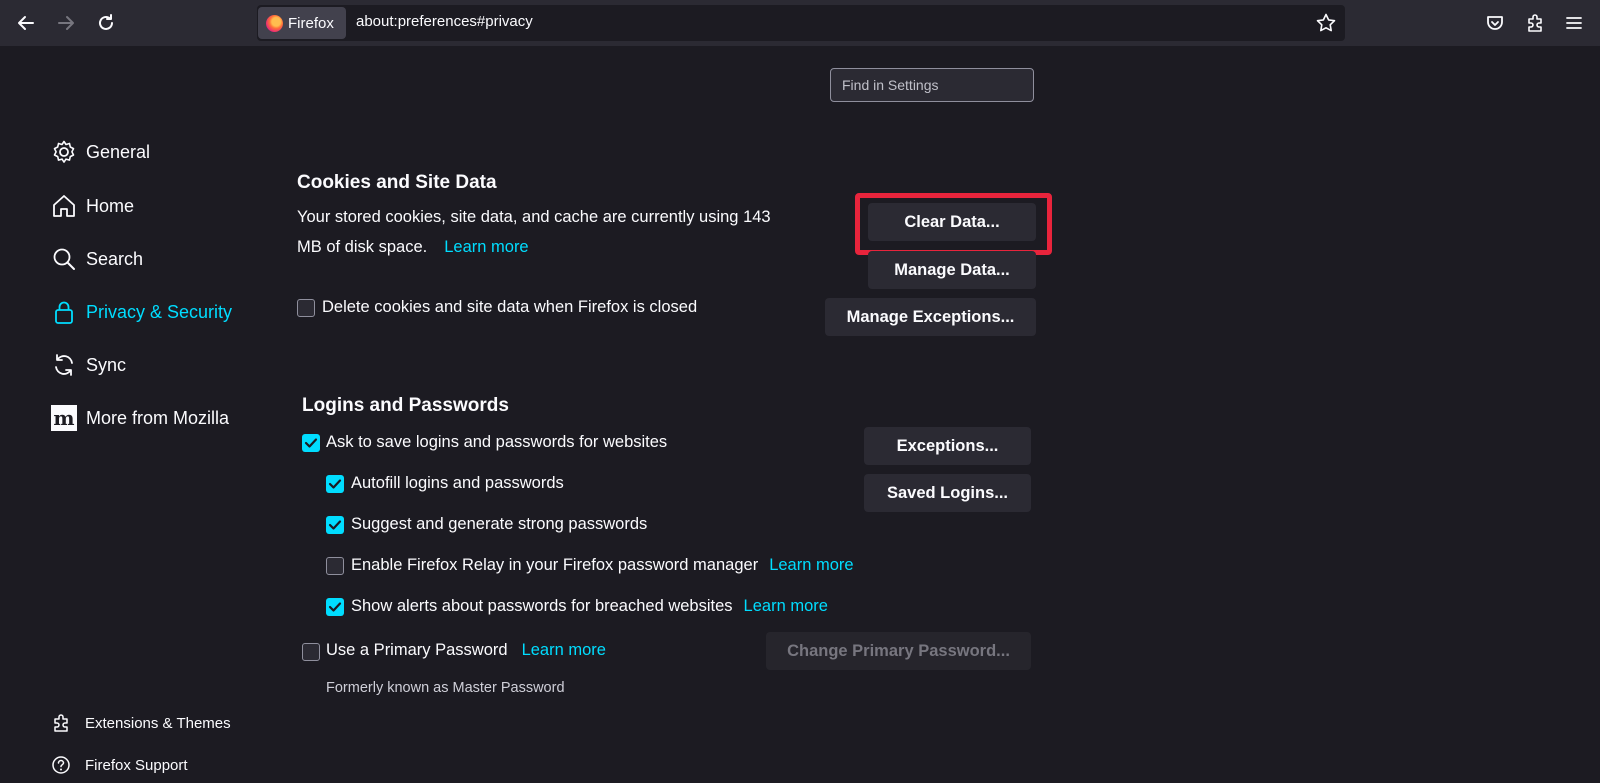  What do you see at coordinates (158, 723) in the screenshot?
I see `footer-label: Extensions & Themes` at bounding box center [158, 723].